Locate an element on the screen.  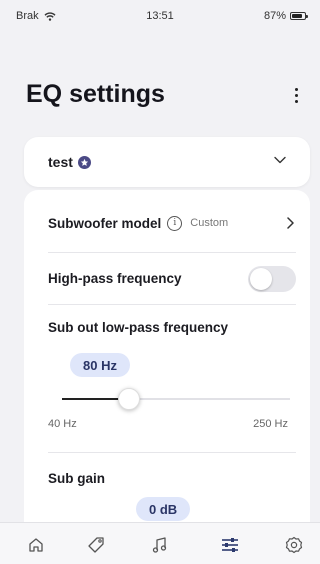
bottom-nav is located at coordinates (160, 543).